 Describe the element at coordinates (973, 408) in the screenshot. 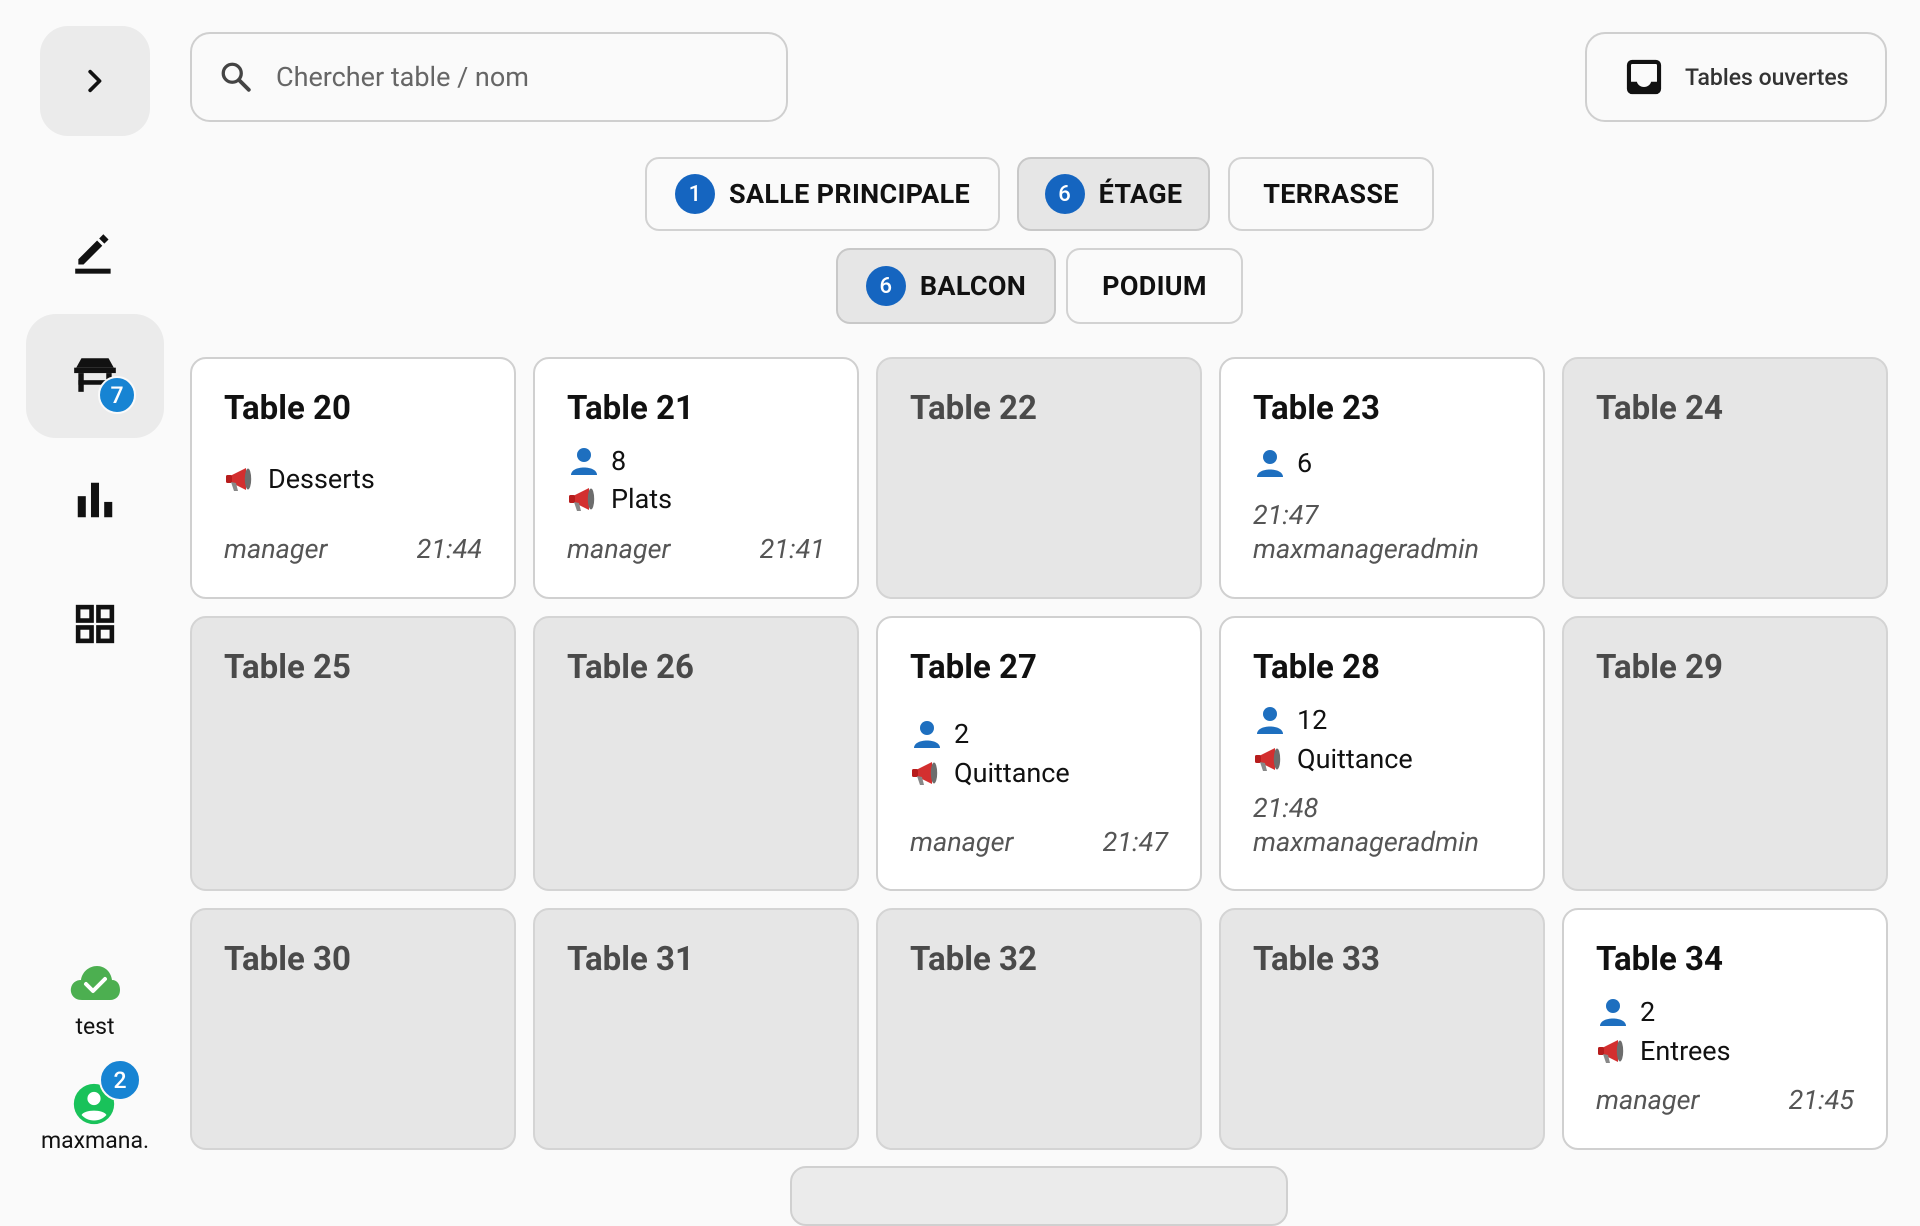

I see `table-name: Table 22` at that location.